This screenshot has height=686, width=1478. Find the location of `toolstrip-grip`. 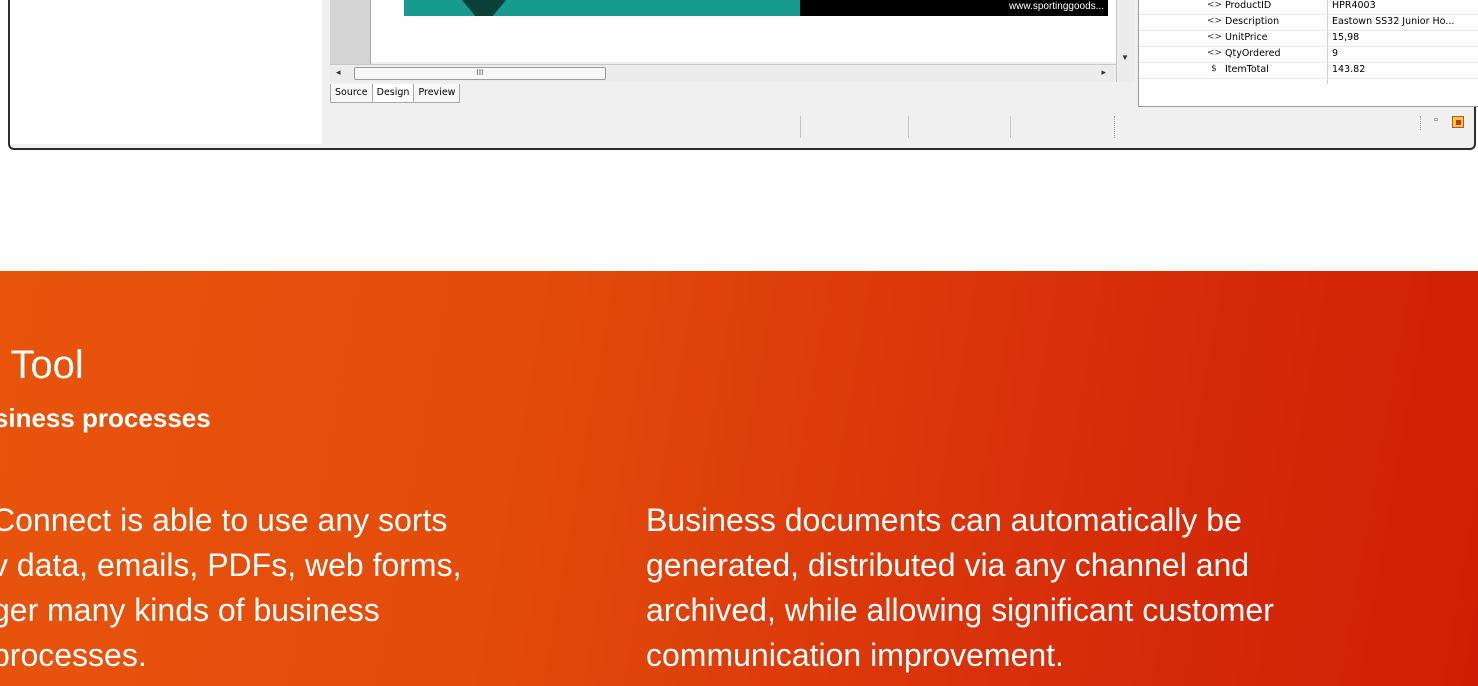

toolstrip-grip is located at coordinates (1421, 123).